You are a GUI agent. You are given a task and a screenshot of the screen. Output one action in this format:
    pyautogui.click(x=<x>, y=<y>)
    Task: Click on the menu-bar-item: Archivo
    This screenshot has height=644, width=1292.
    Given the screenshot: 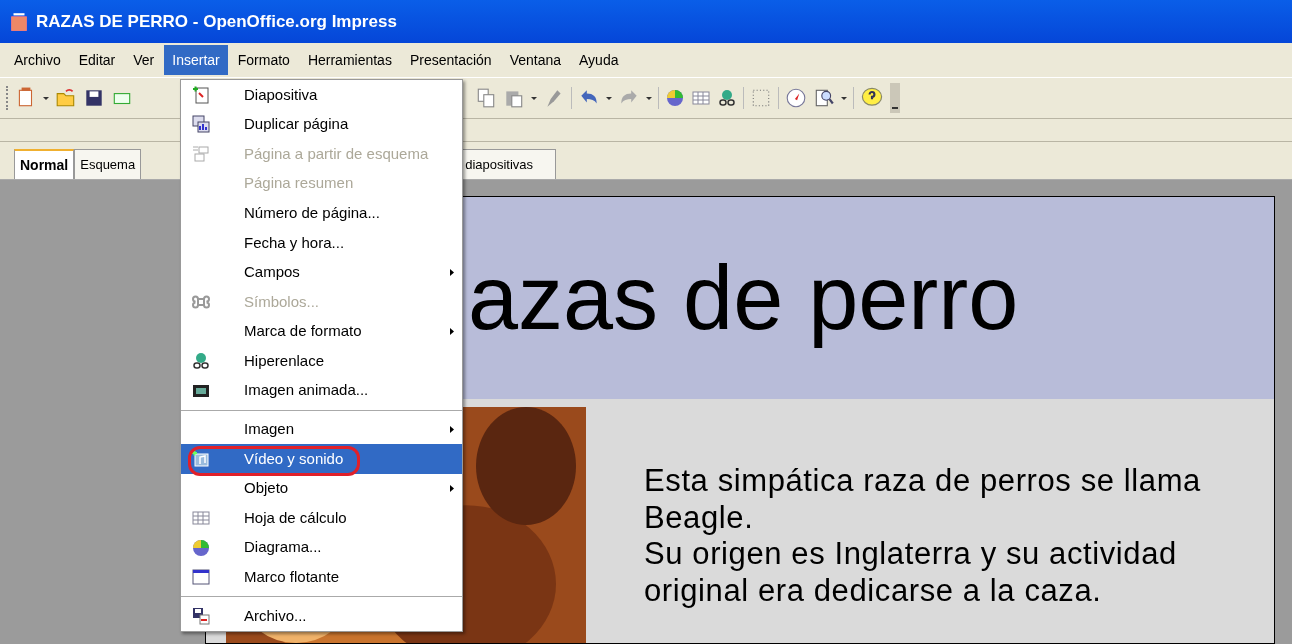 What is the action you would take?
    pyautogui.click(x=37, y=60)
    